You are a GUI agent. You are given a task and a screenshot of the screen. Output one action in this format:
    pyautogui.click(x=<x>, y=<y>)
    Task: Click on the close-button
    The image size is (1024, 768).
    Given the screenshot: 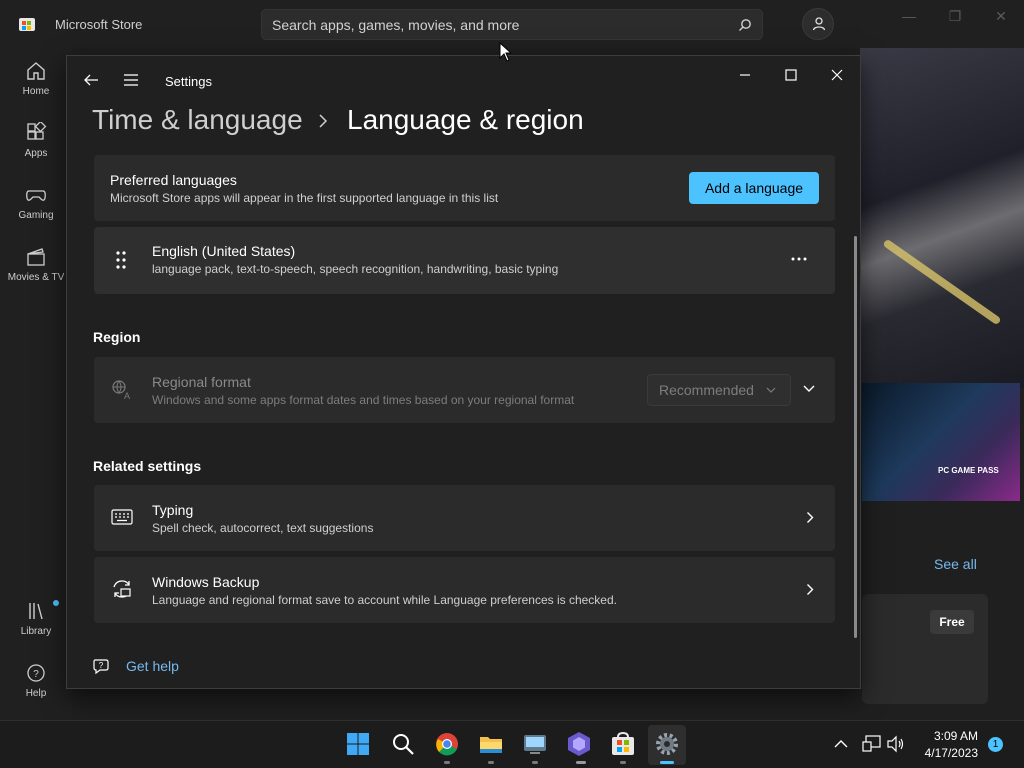 What is the action you would take?
    pyautogui.click(x=837, y=75)
    